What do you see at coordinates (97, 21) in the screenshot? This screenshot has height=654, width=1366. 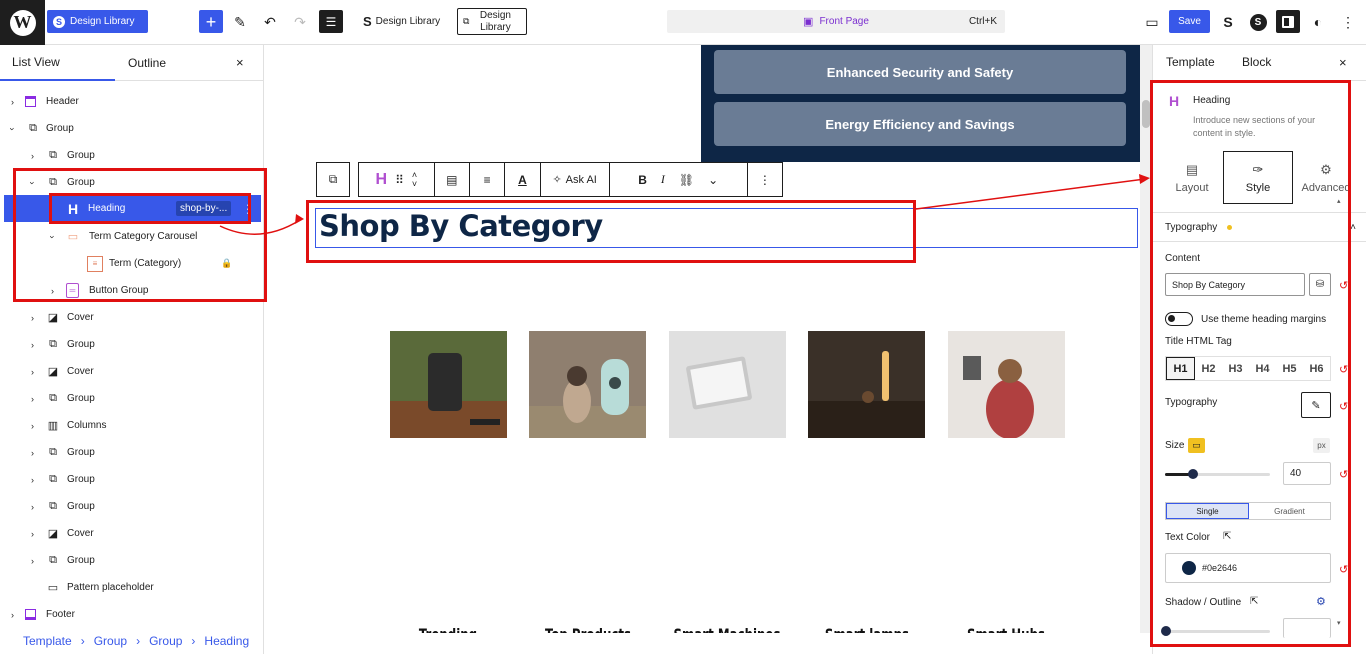 I see `design-library-button: S Design Library` at bounding box center [97, 21].